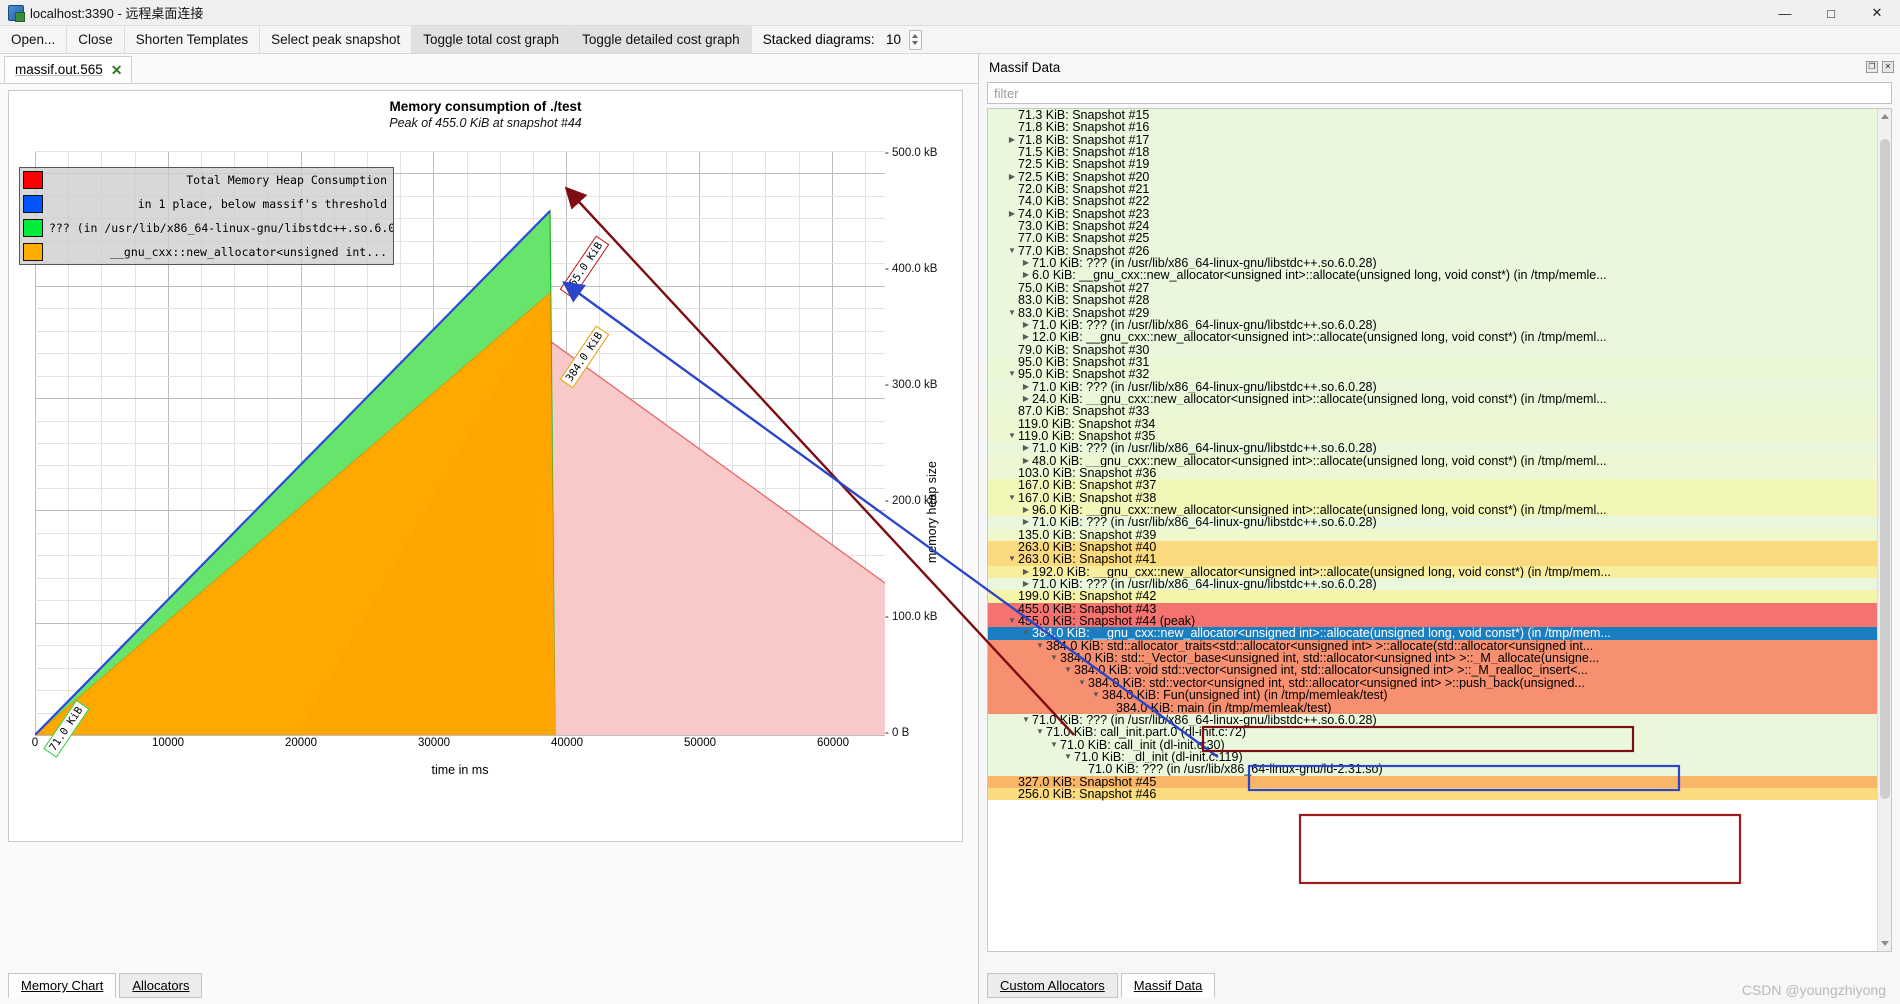 The width and height of the screenshot is (1900, 1004). I want to click on tree-row: 83.0 KiB: Snapshot #28, so click(1432, 300).